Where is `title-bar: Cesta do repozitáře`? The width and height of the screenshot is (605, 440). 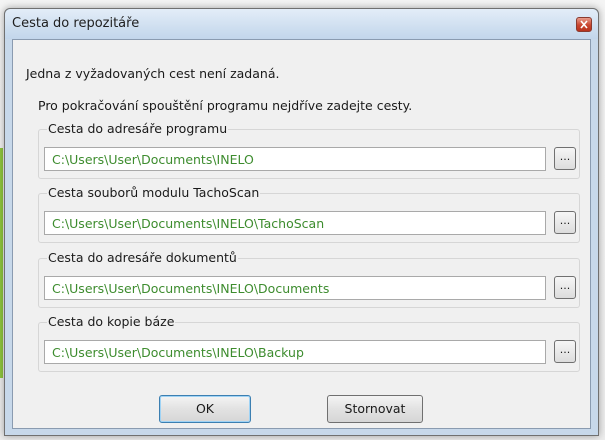
title-bar: Cesta do repozitáře is located at coordinates (301, 24).